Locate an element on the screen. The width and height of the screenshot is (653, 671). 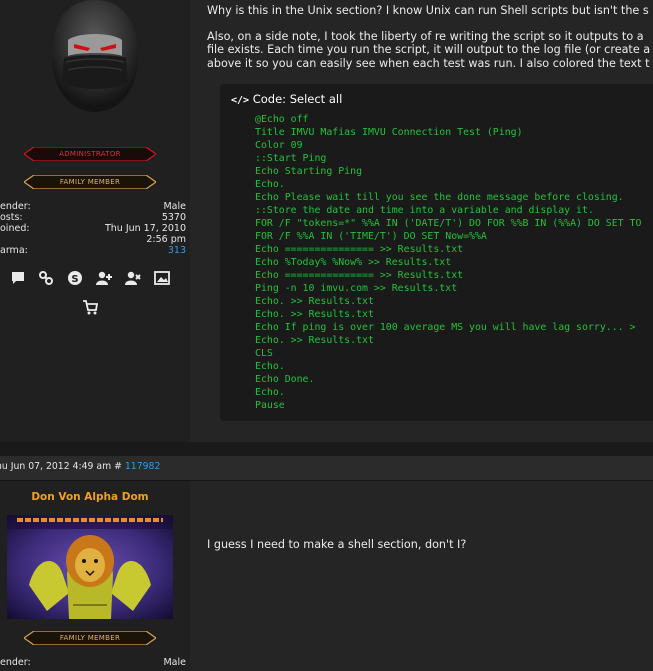
code-line: Pause is located at coordinates (270, 405).